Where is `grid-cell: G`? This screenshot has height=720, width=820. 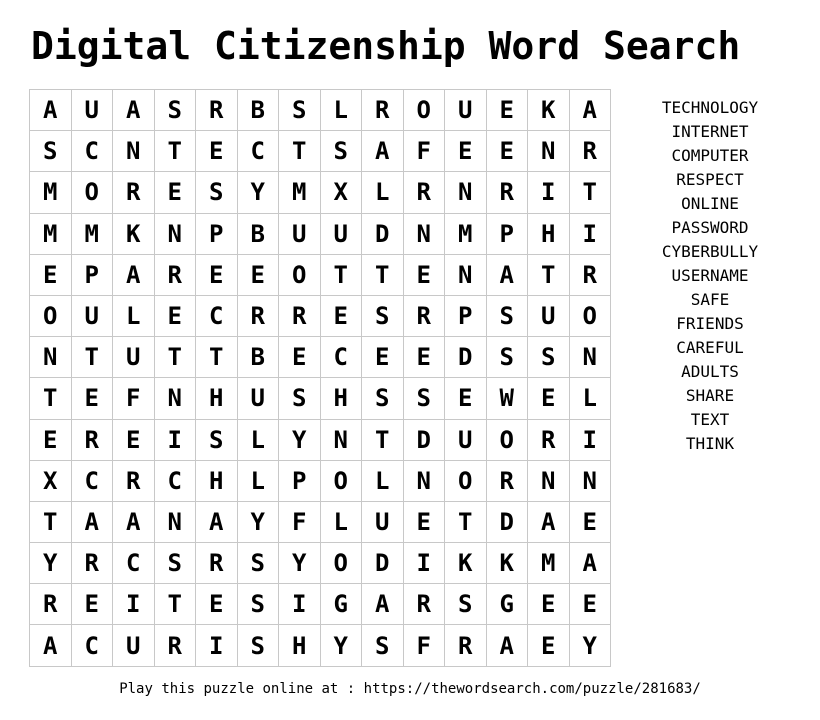
grid-cell: G is located at coordinates (341, 605).